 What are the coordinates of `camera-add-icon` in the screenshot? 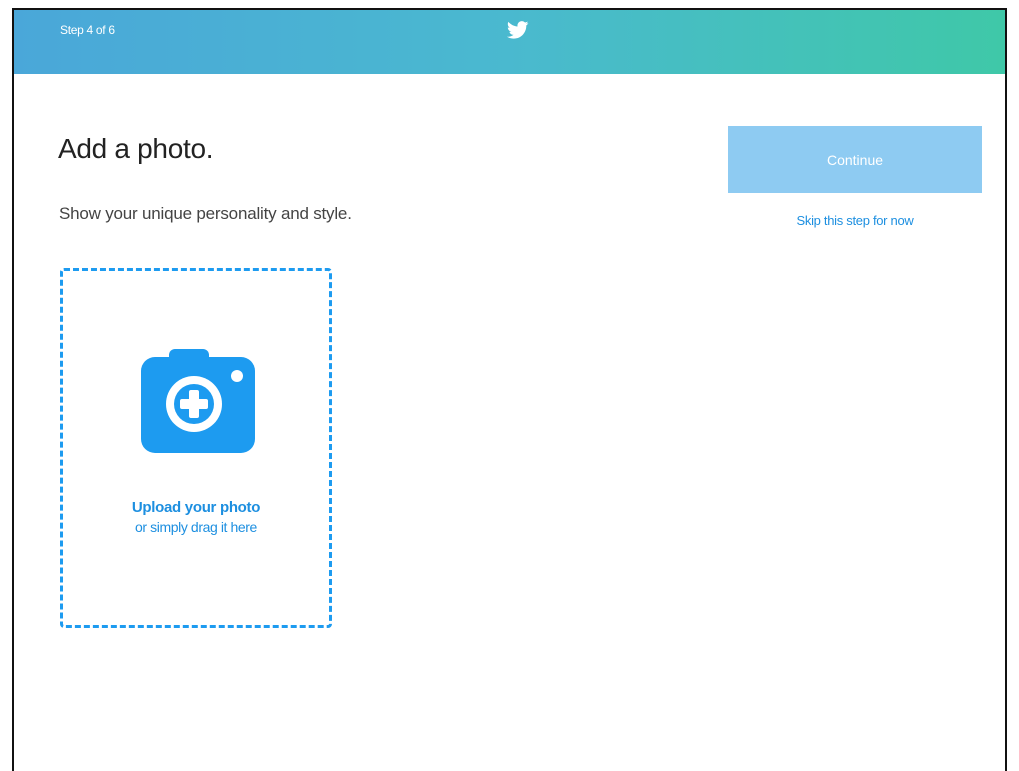 It's located at (198, 401).